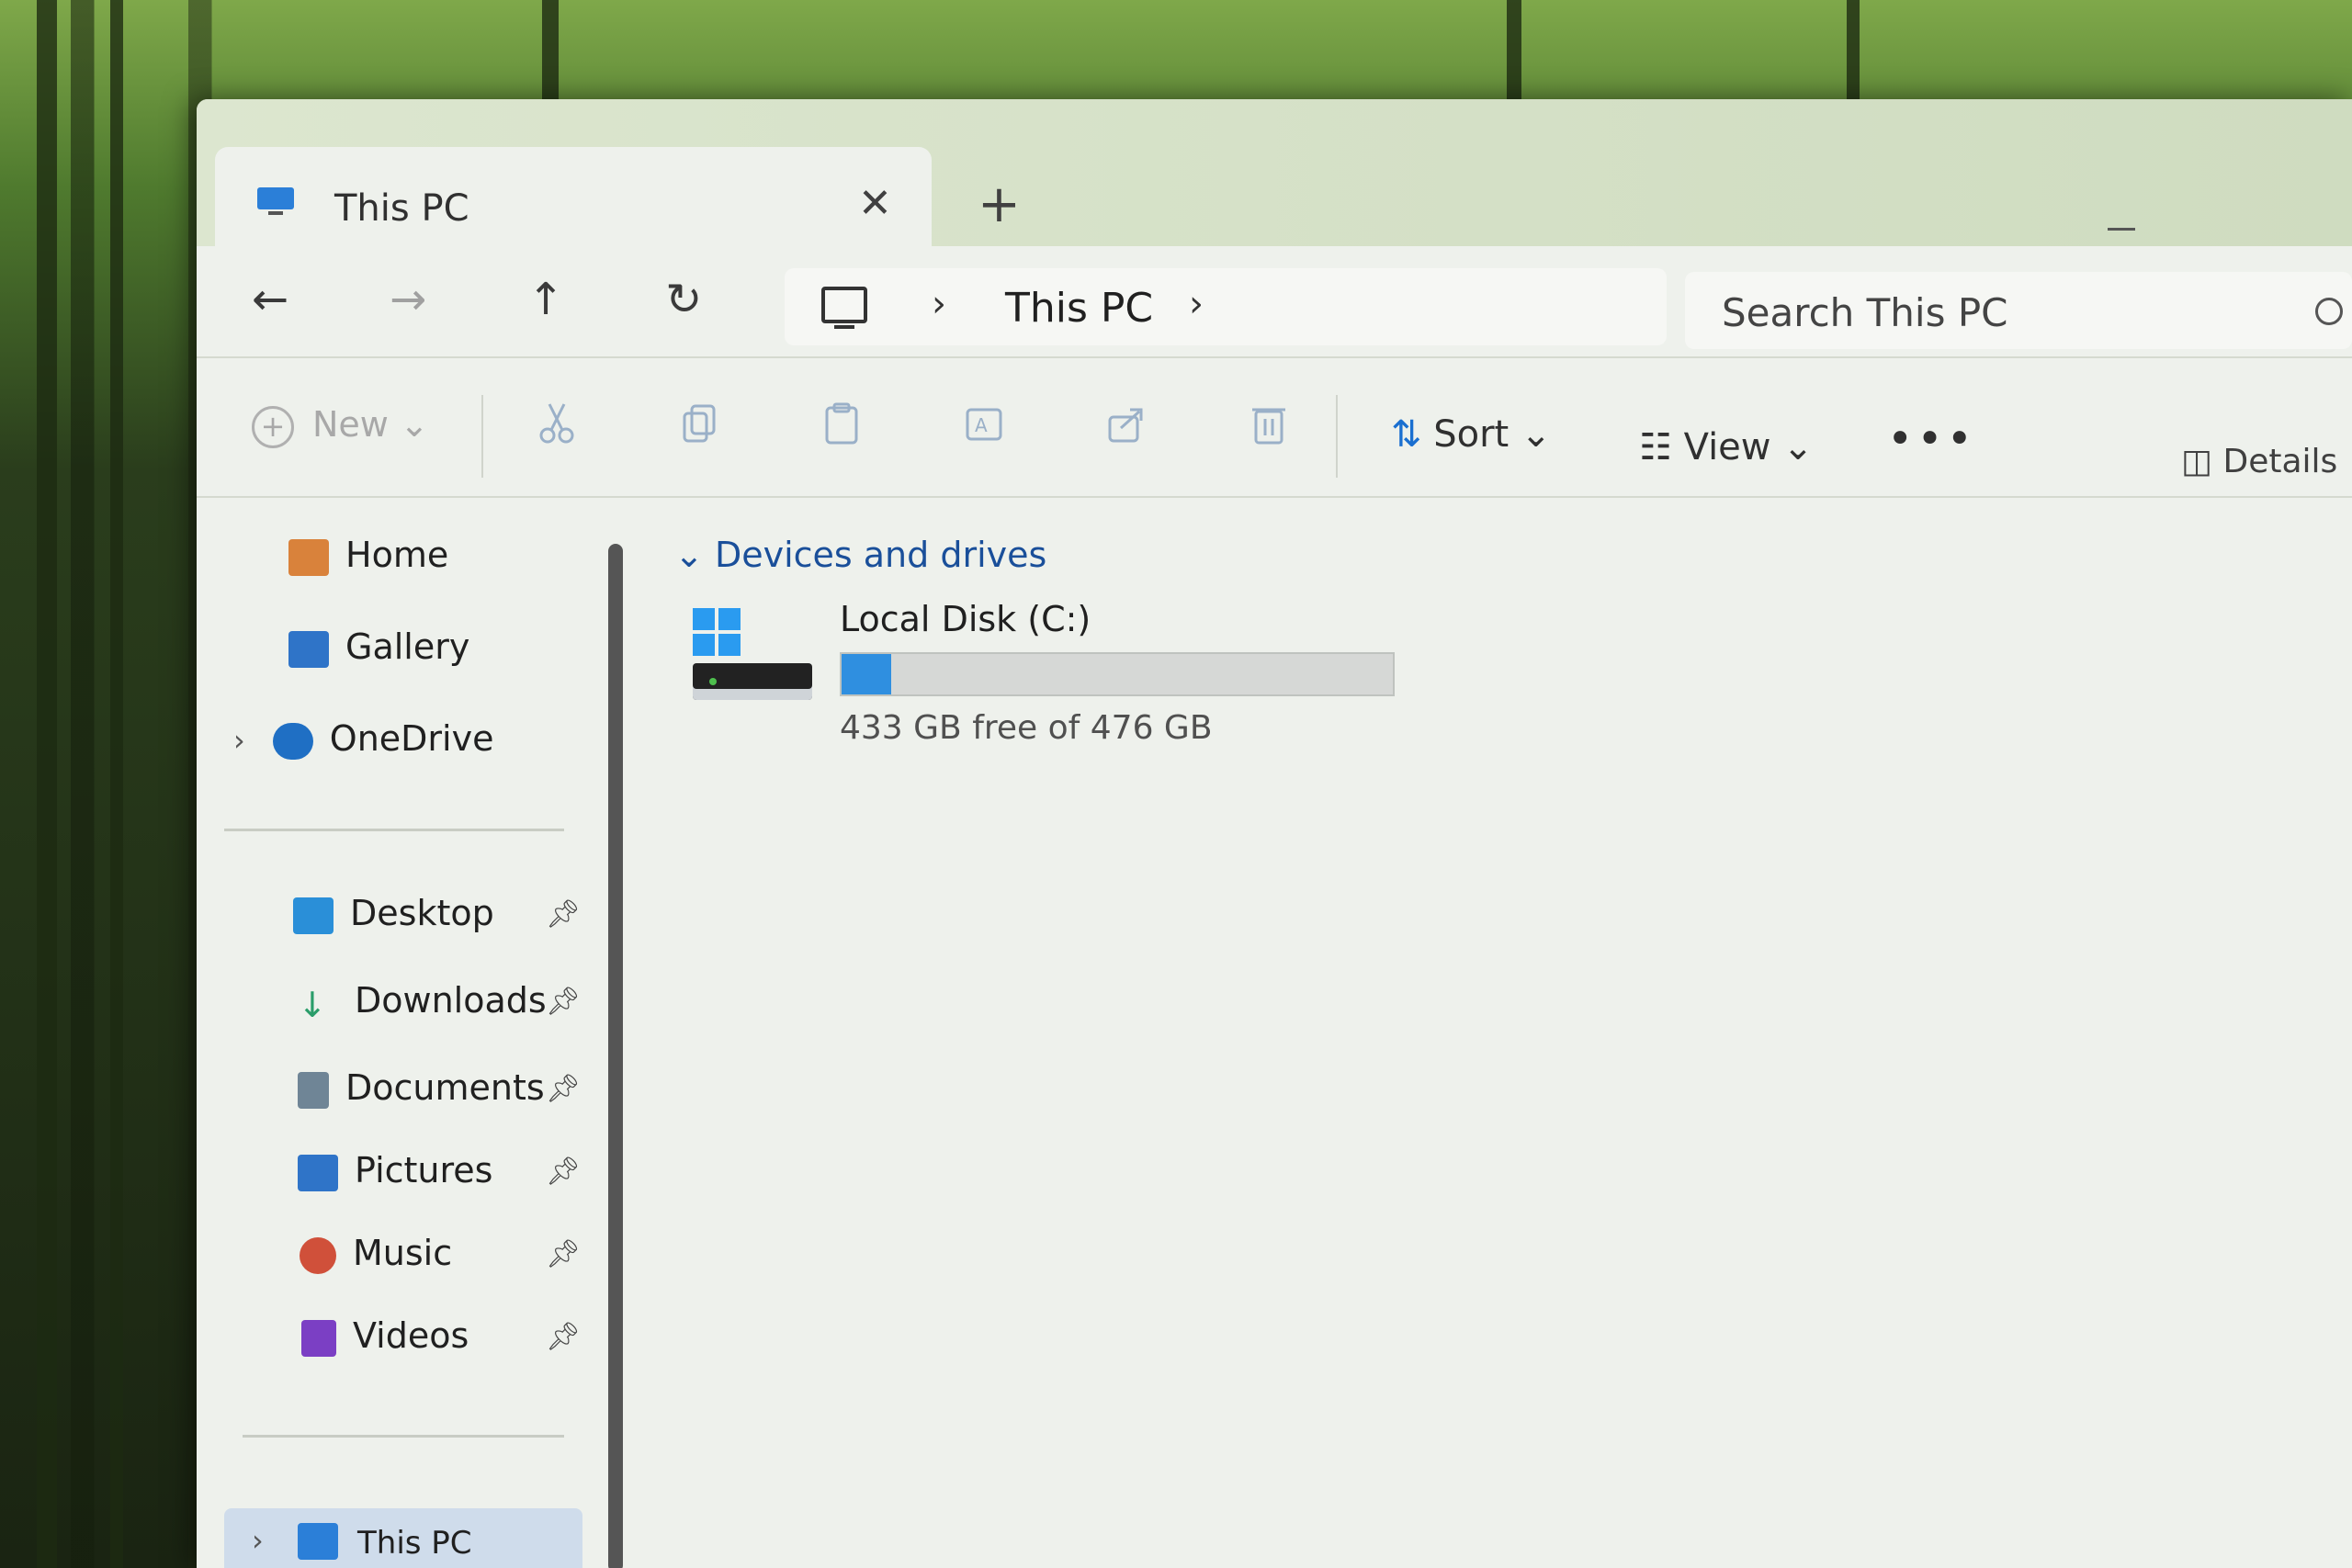 This screenshot has width=2352, height=1568. I want to click on sidebar-item-home: Home, so click(368, 555).